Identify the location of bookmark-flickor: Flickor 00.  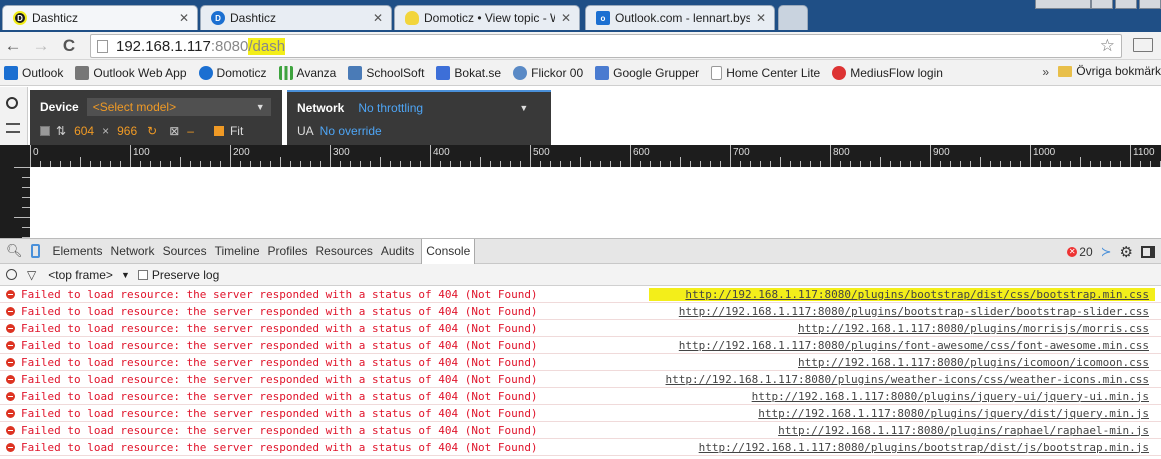
(548, 72).